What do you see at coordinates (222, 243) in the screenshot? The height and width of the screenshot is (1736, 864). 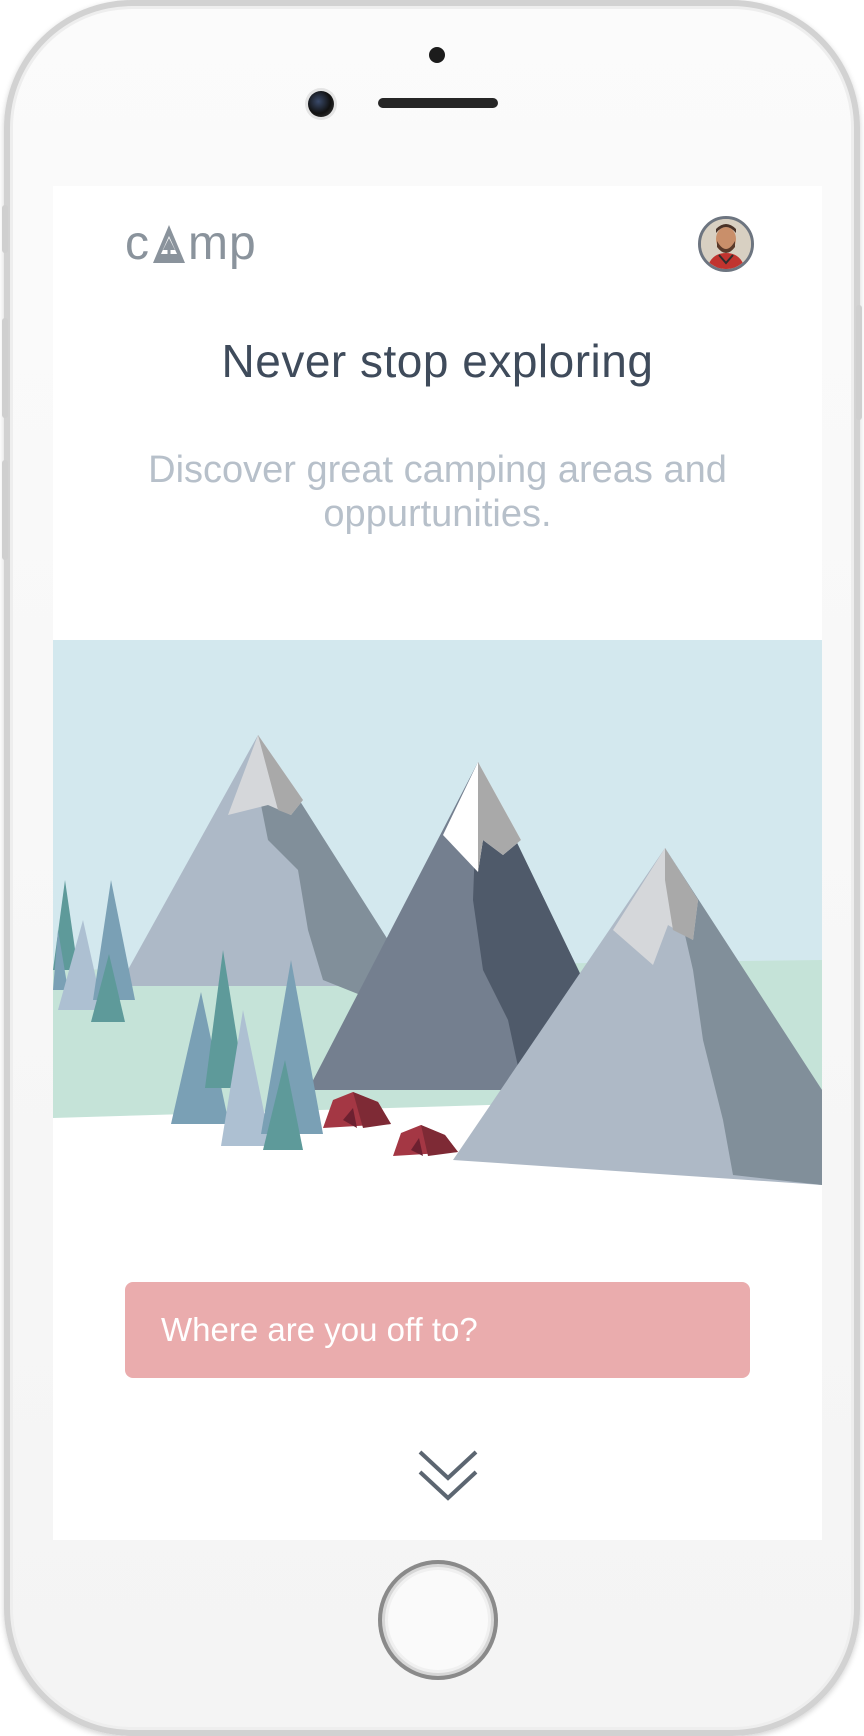 I see `logo-letters-mp: mp` at bounding box center [222, 243].